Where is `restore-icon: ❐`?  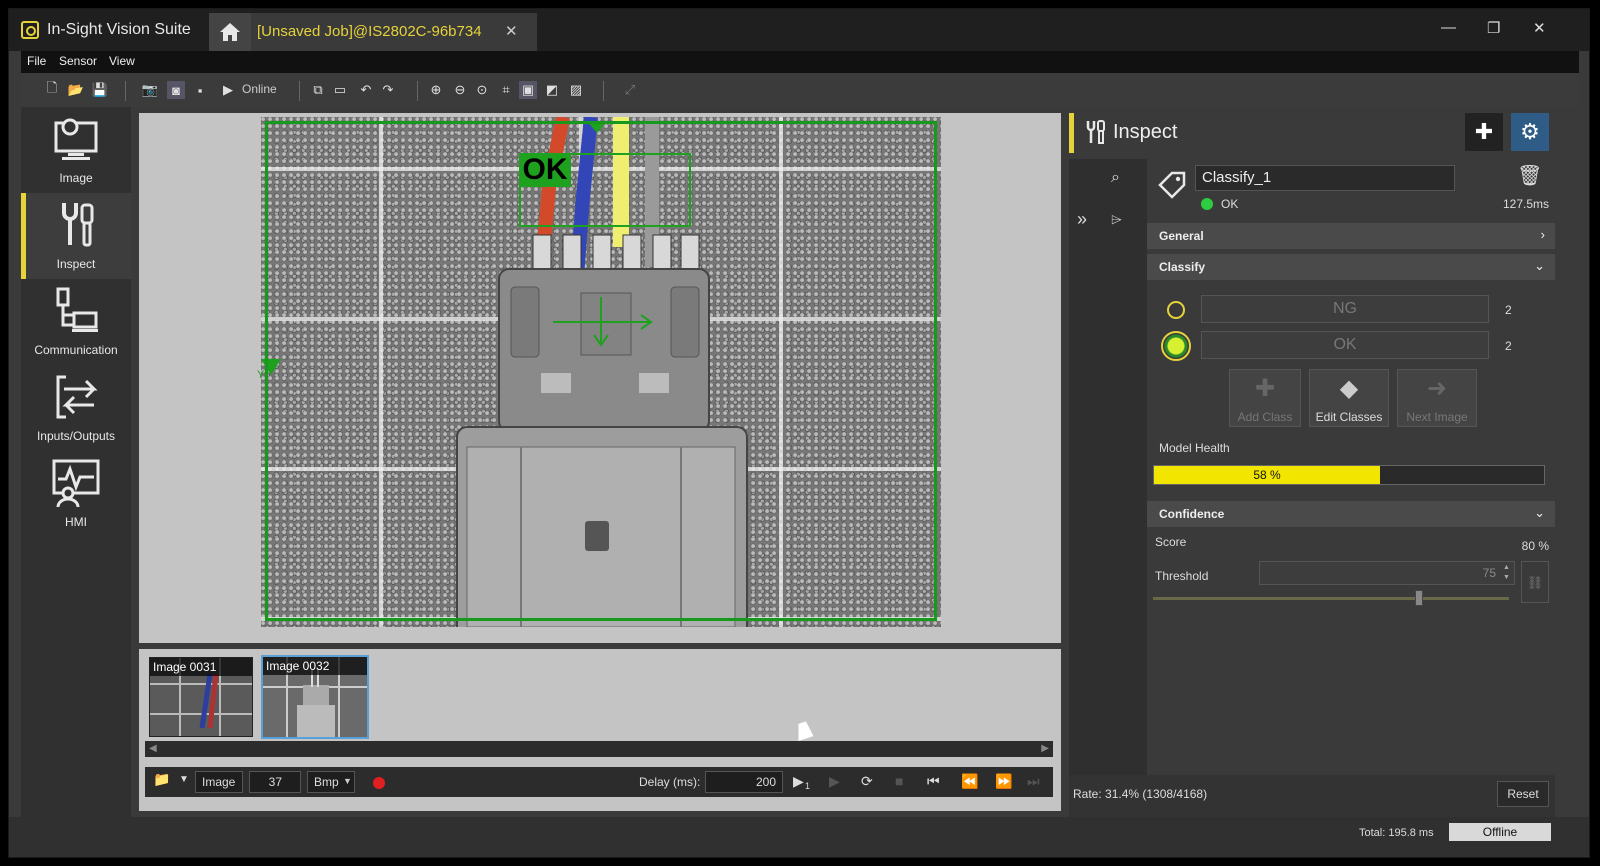 restore-icon: ❐ is located at coordinates (1493, 28).